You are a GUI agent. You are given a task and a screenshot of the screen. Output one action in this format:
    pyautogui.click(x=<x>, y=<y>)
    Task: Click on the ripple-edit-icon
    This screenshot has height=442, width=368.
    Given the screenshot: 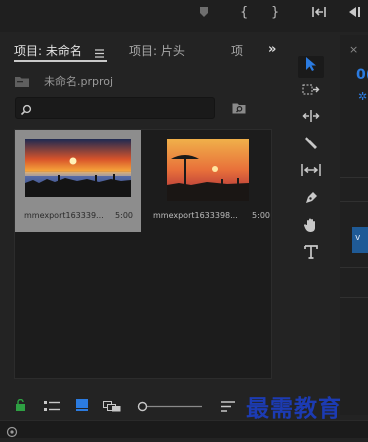 What is the action you would take?
    pyautogui.click(x=311, y=119)
    